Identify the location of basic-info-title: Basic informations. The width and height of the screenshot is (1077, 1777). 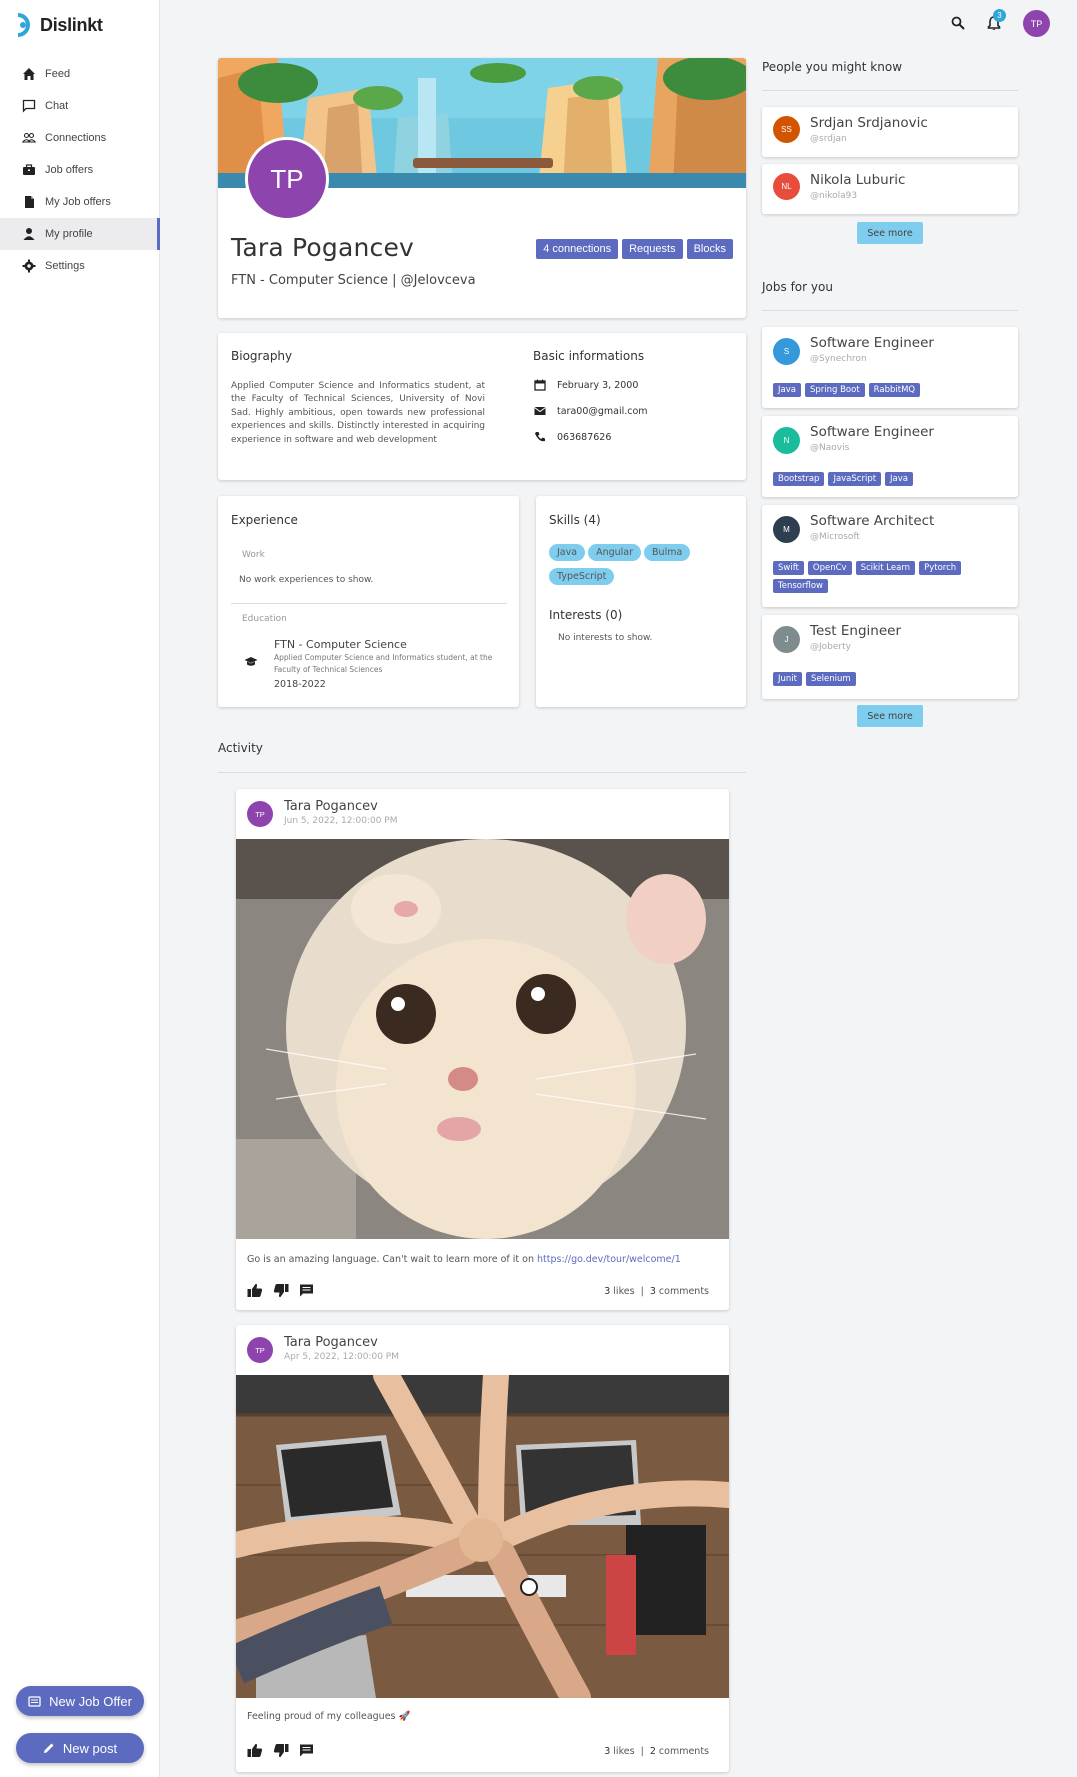
(589, 356).